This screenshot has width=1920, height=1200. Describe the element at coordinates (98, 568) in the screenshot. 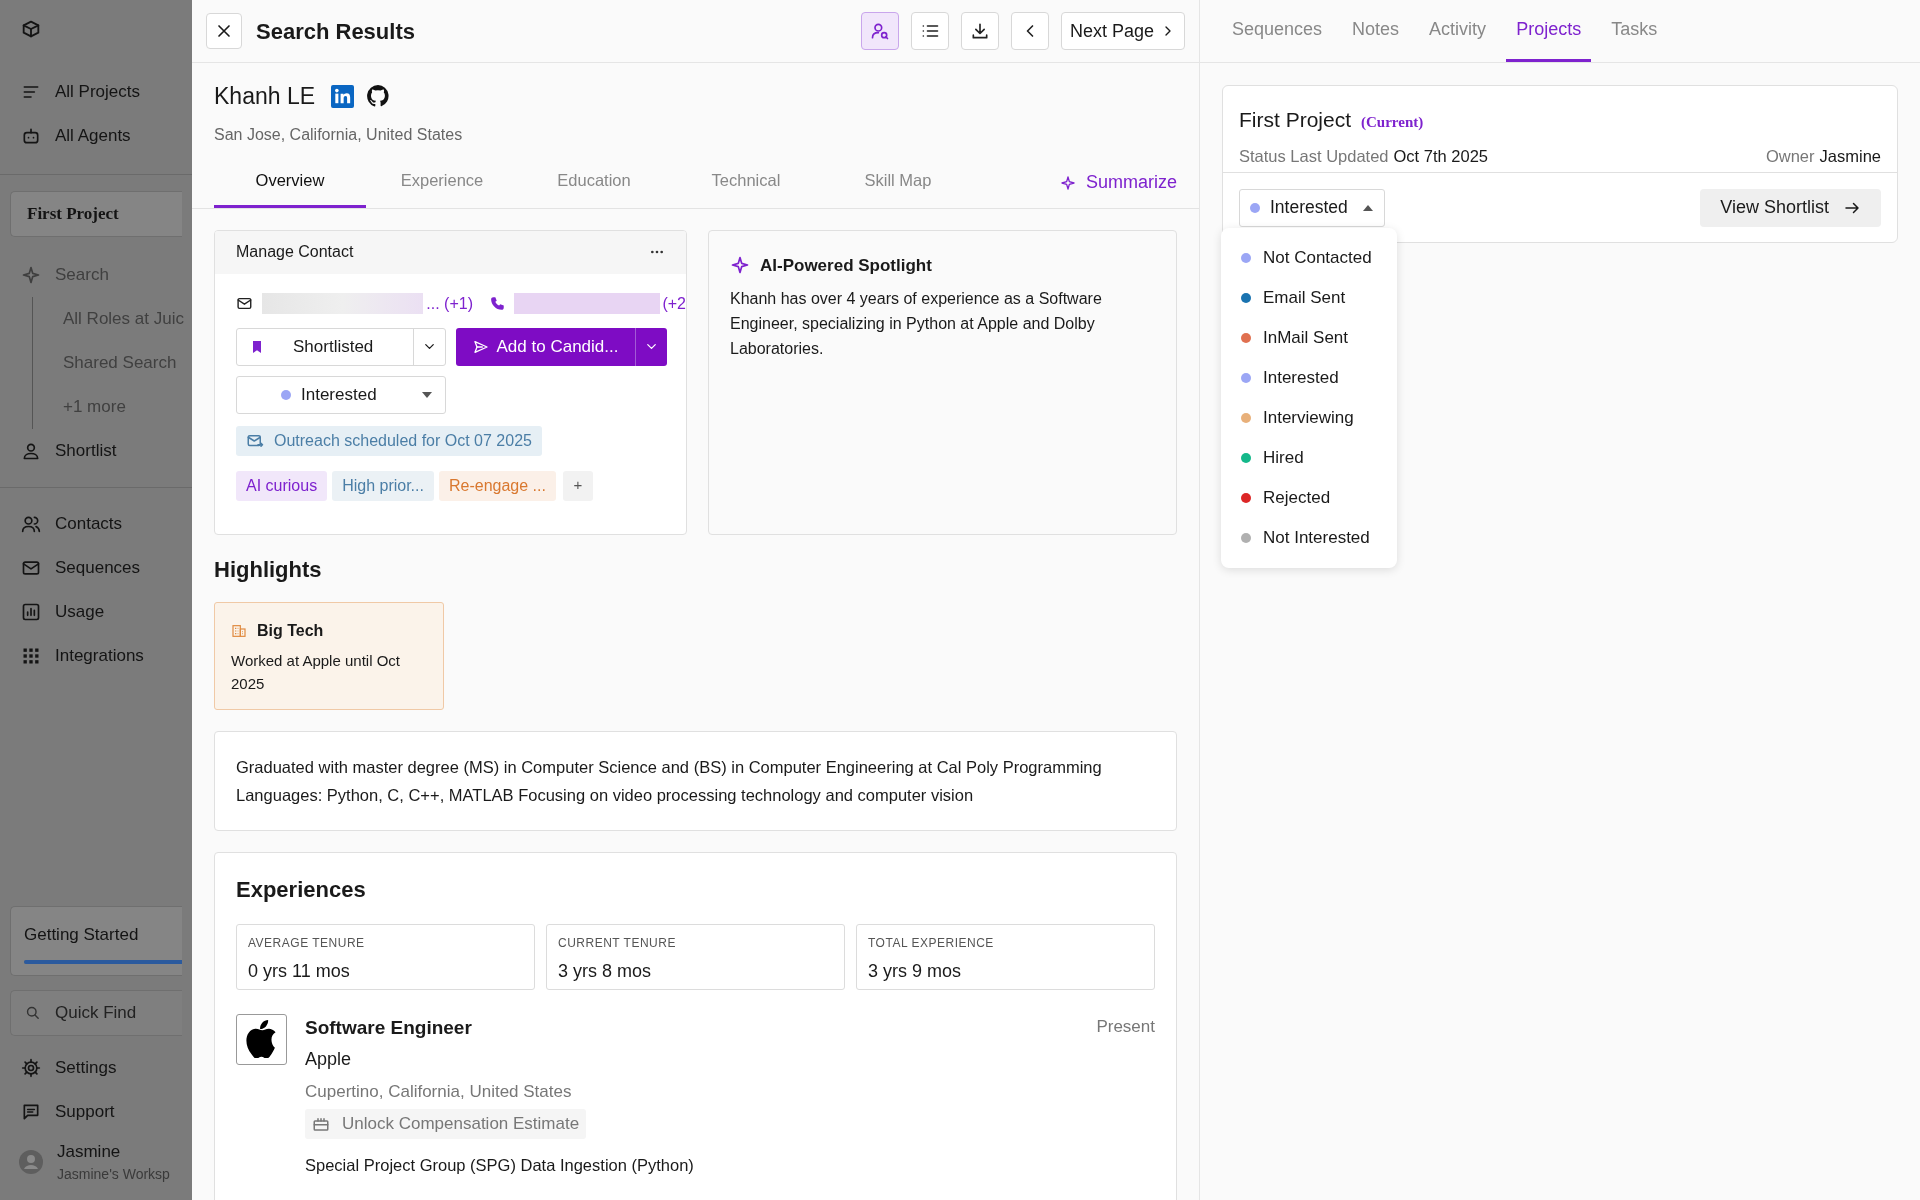

I see `sidebar-item: Sequences` at that location.